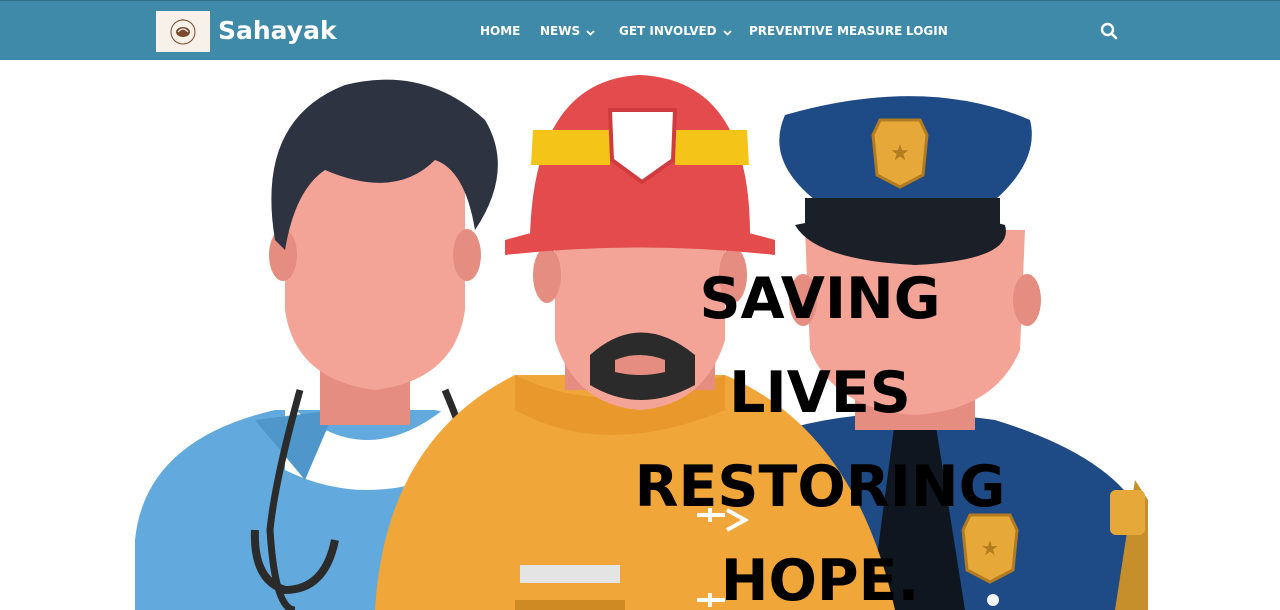  What do you see at coordinates (820, 393) in the screenshot?
I see `hero-line-2: LIVES` at bounding box center [820, 393].